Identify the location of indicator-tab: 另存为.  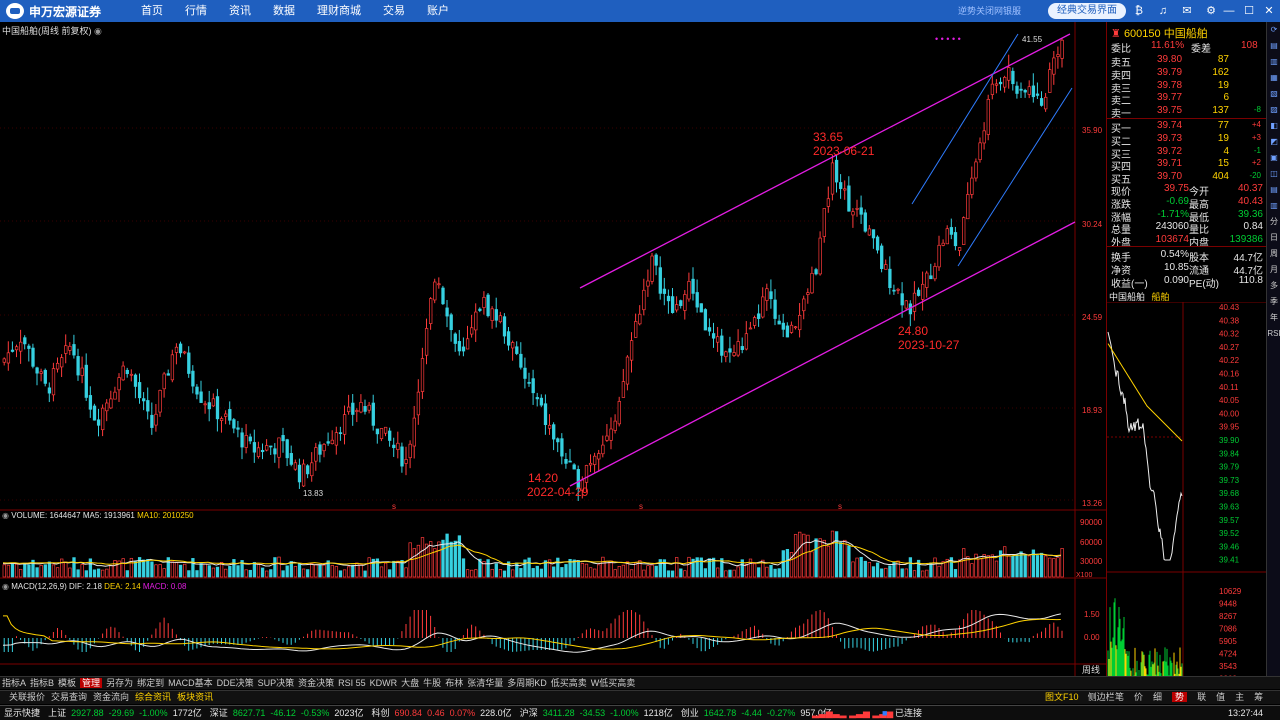
(119, 683).